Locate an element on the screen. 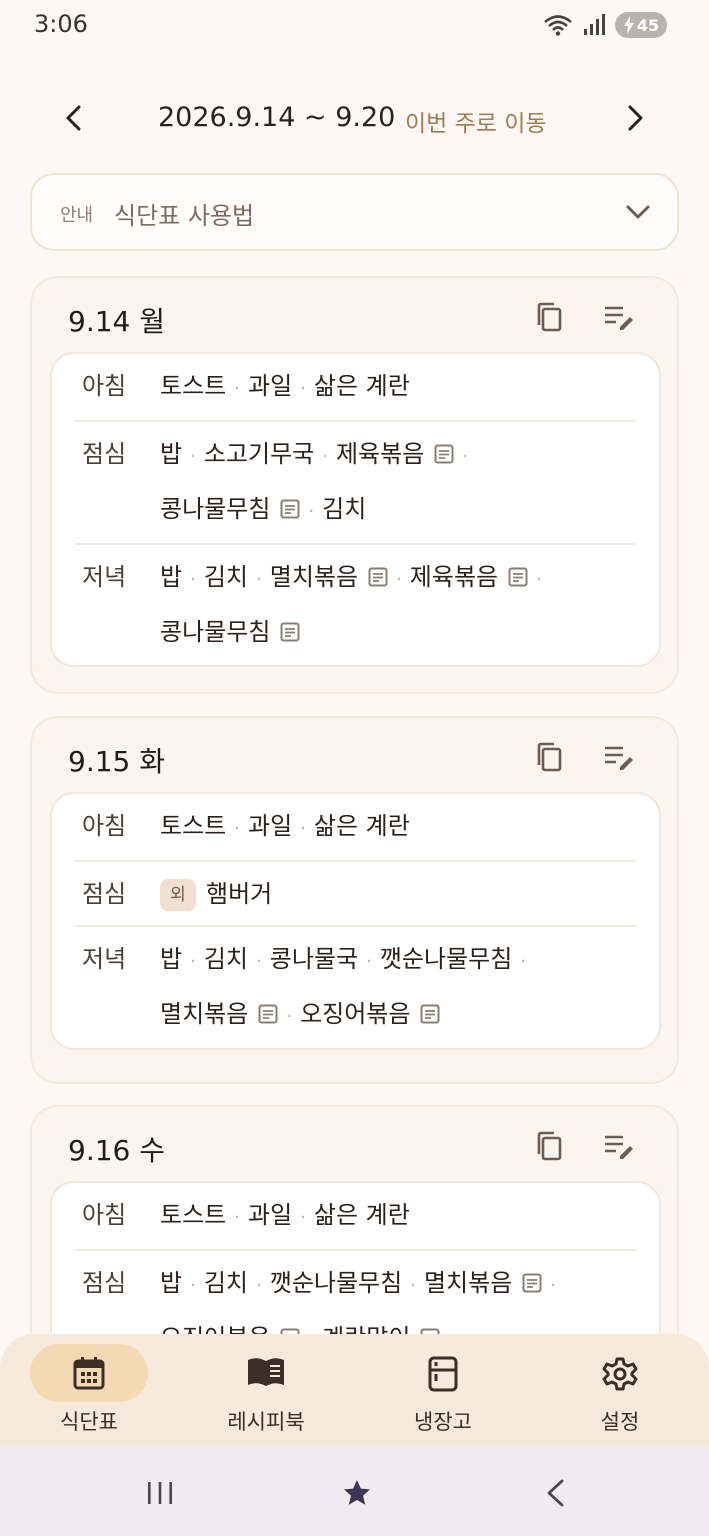 This screenshot has width=709, height=1536. nav-meal-plan-label: 식단표 is located at coordinates (89, 1422).